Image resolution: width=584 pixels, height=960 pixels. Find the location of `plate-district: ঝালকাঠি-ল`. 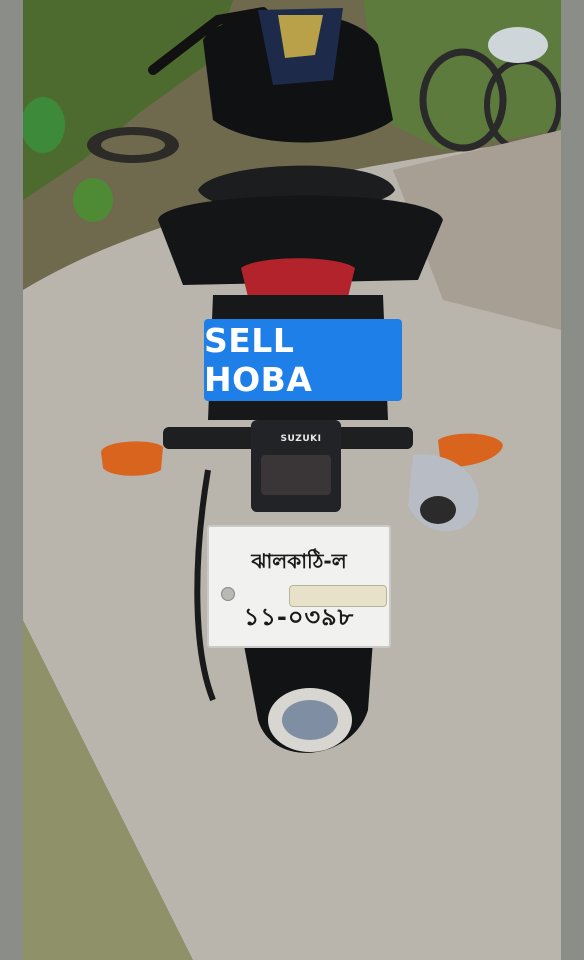

plate-district: ঝালকাঠি-ল is located at coordinates (299, 561).